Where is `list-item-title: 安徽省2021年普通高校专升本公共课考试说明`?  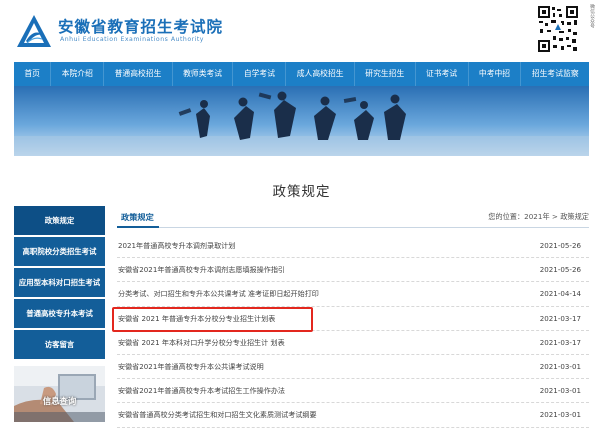 list-item-title: 安徽省2021年普通高校专升本公共课考试说明 is located at coordinates (191, 367).